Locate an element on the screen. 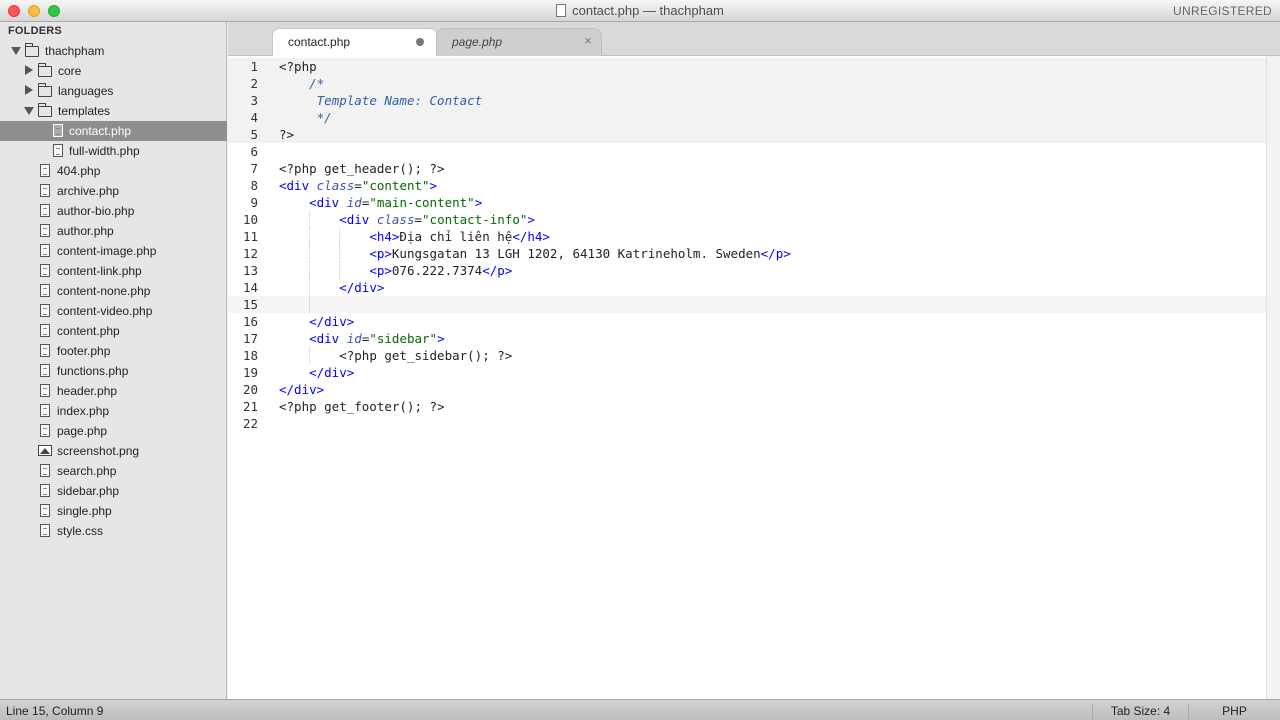  sidebar-item-content-php: content.php is located at coordinates (113, 331).